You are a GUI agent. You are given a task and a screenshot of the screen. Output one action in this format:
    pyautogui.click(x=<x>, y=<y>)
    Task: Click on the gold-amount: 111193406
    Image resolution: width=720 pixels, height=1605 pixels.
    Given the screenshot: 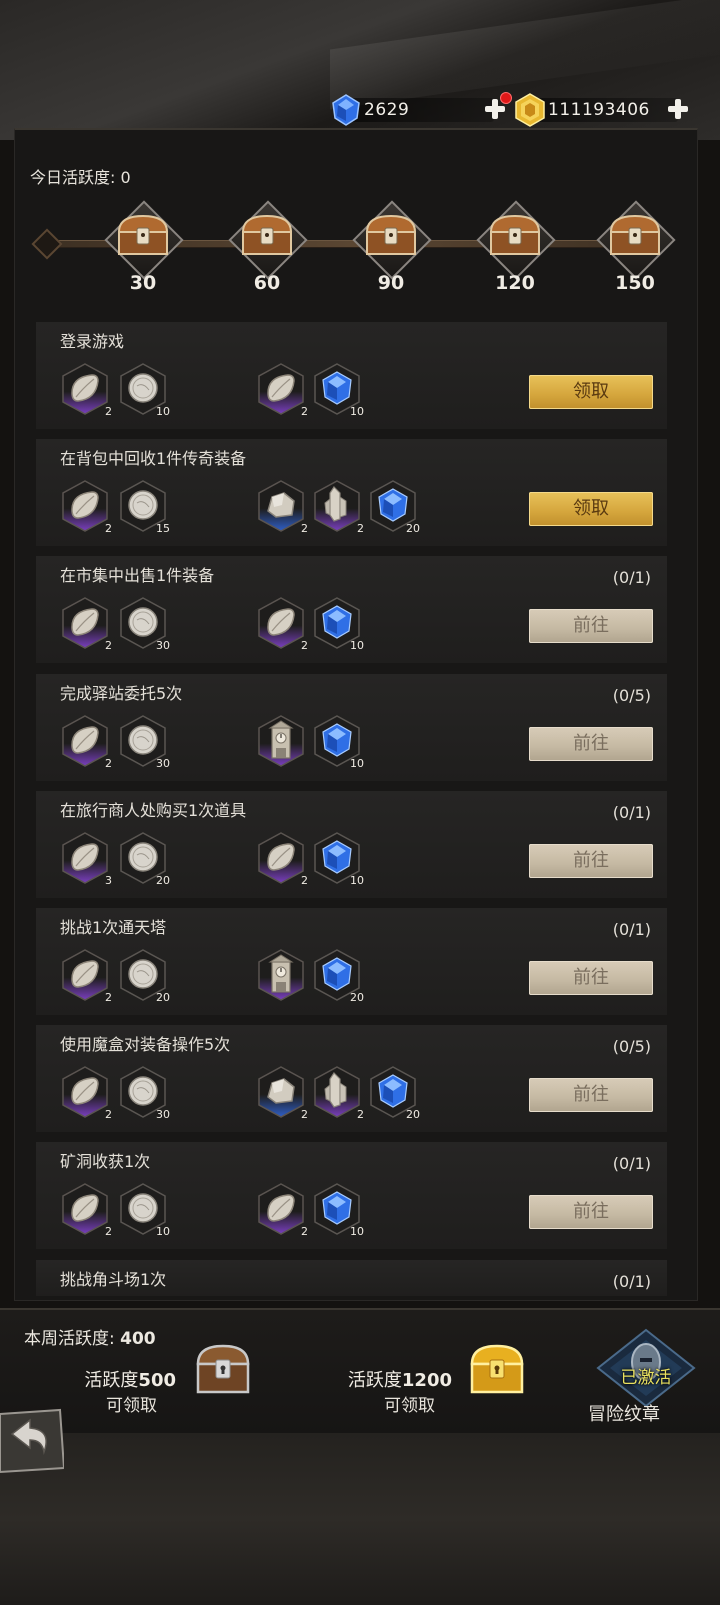 What is the action you would take?
    pyautogui.click(x=599, y=110)
    